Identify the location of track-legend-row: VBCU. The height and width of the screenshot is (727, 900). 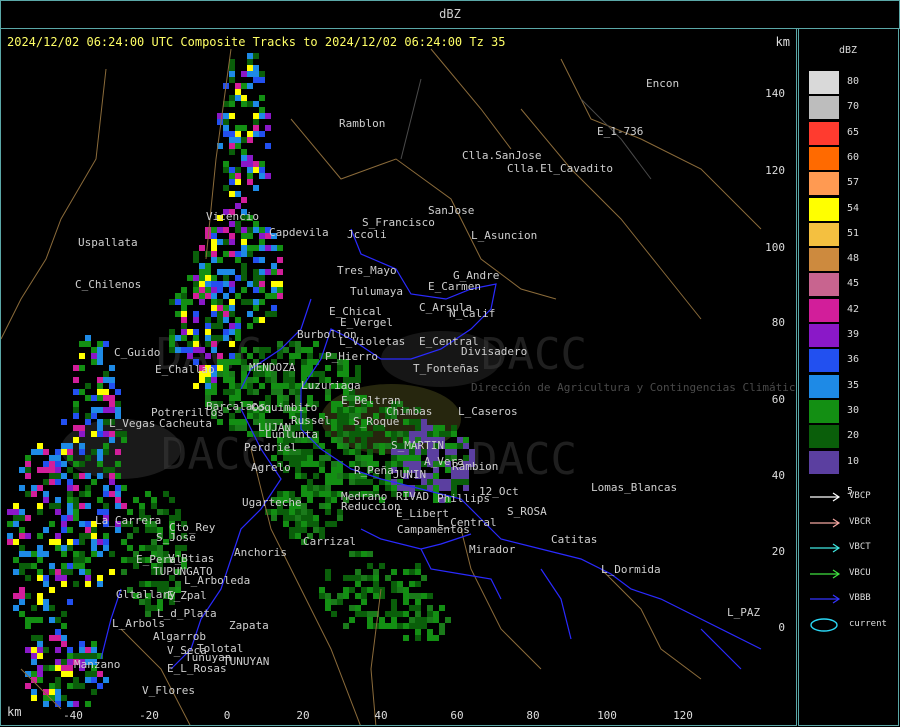
(854, 574).